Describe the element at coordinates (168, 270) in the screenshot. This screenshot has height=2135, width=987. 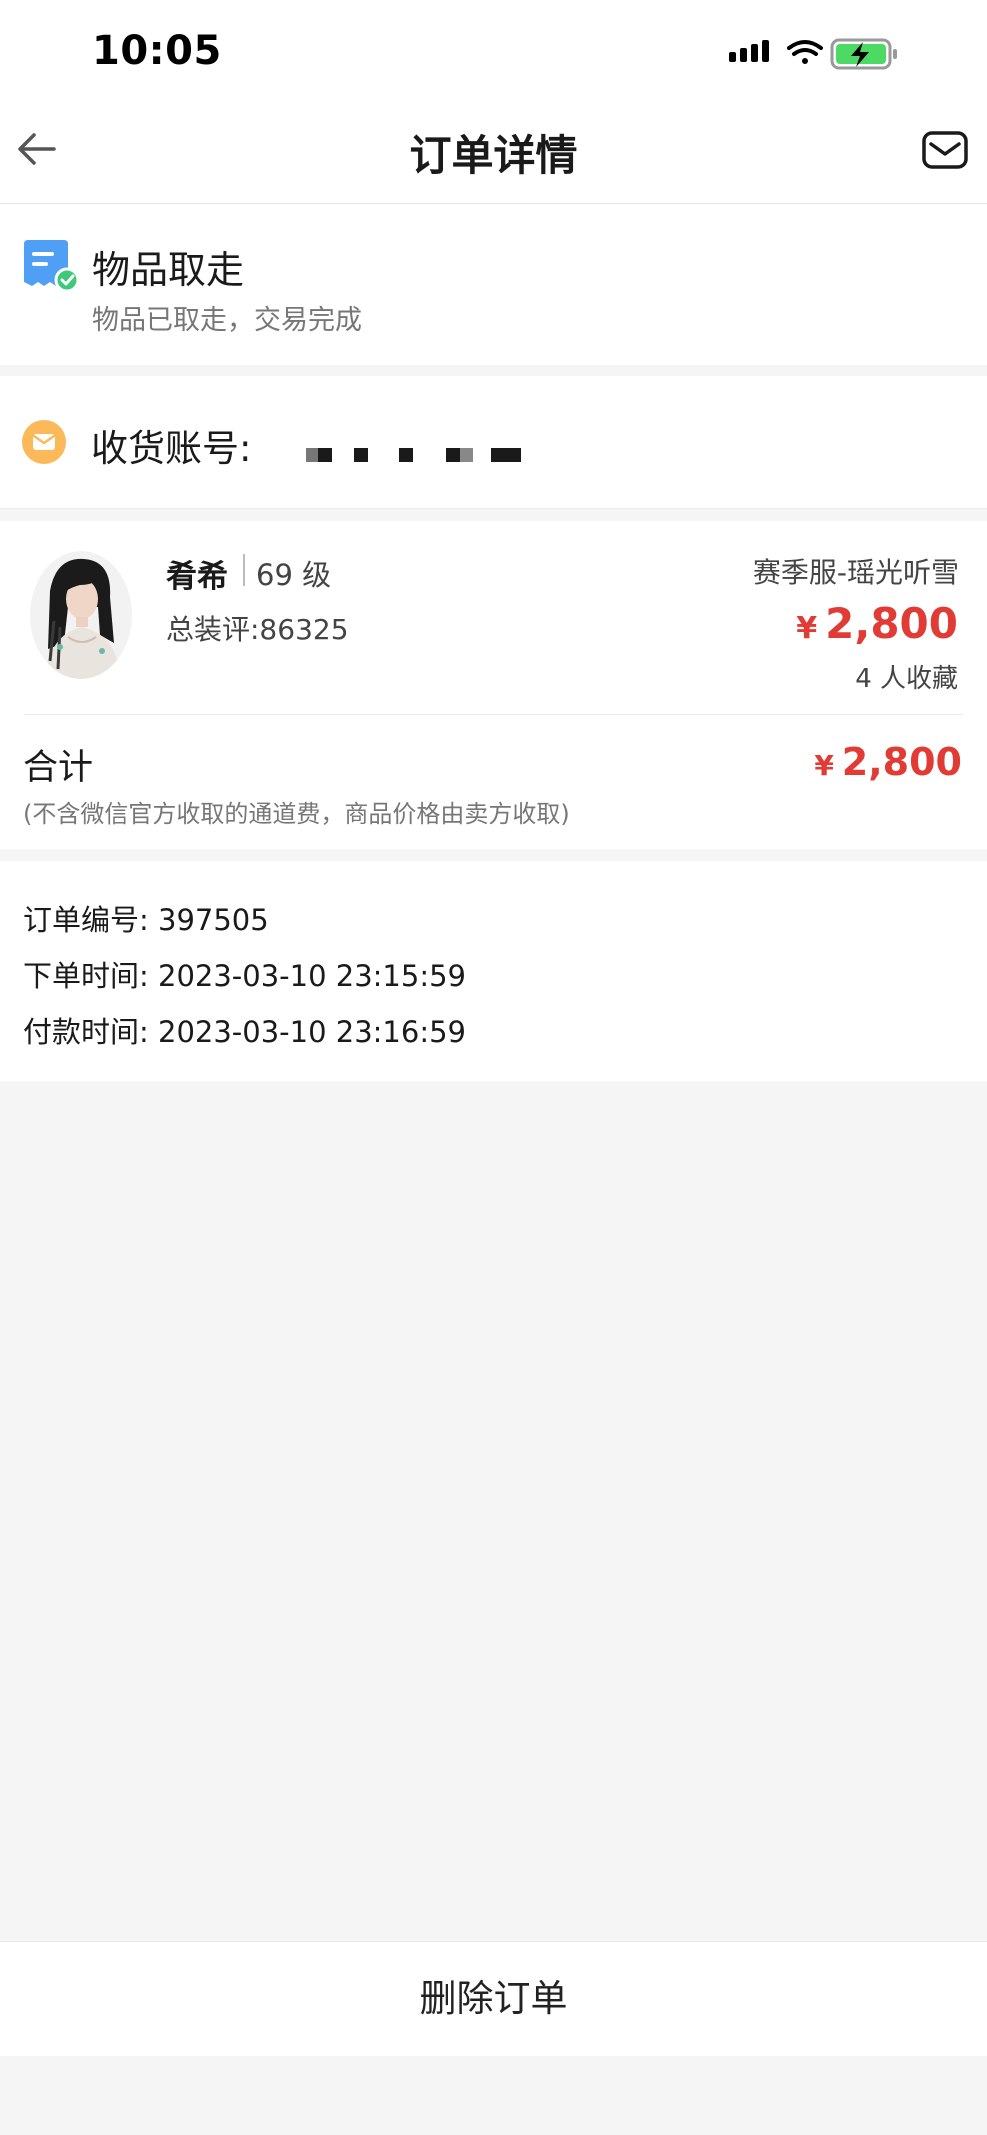
I see `status-title: 物品取走` at that location.